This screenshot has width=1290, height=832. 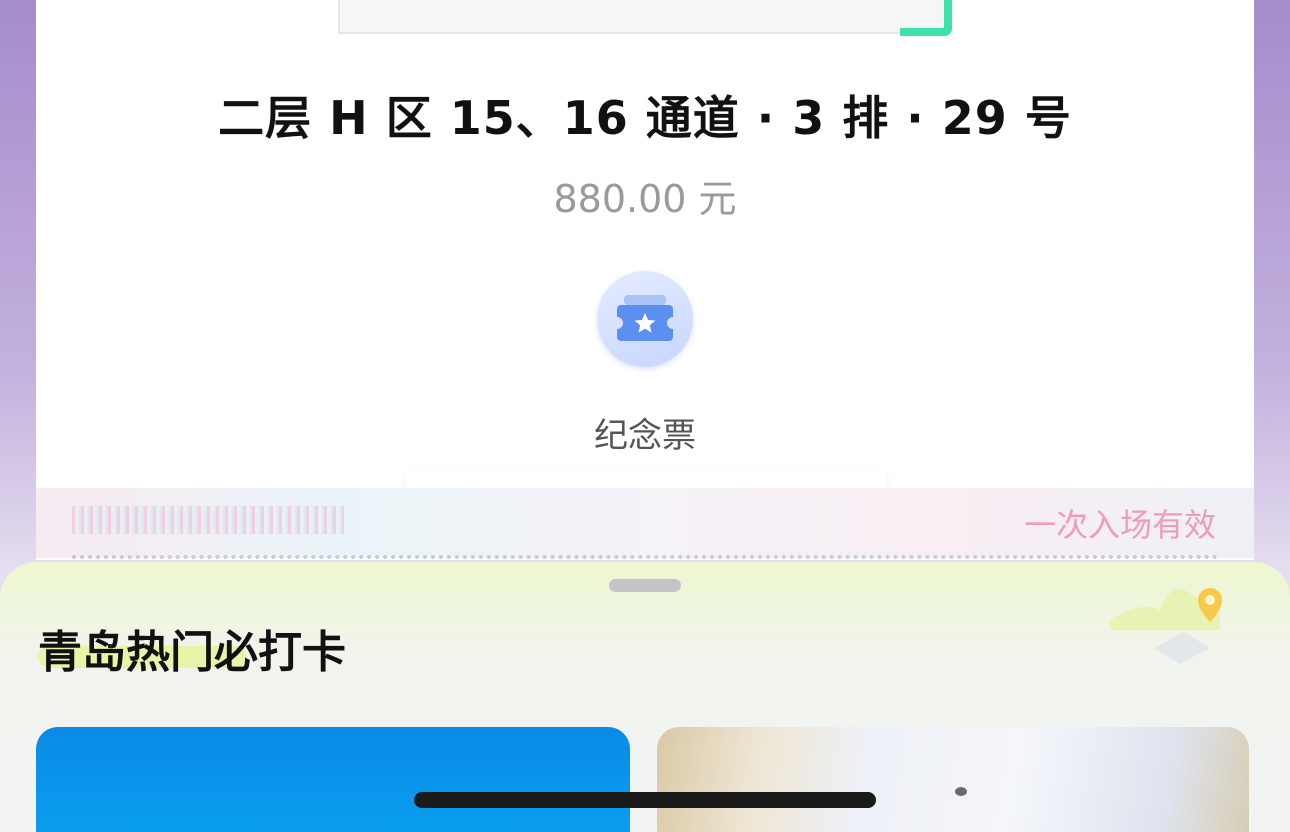 What do you see at coordinates (961, 791) in the screenshot?
I see `image-detail` at bounding box center [961, 791].